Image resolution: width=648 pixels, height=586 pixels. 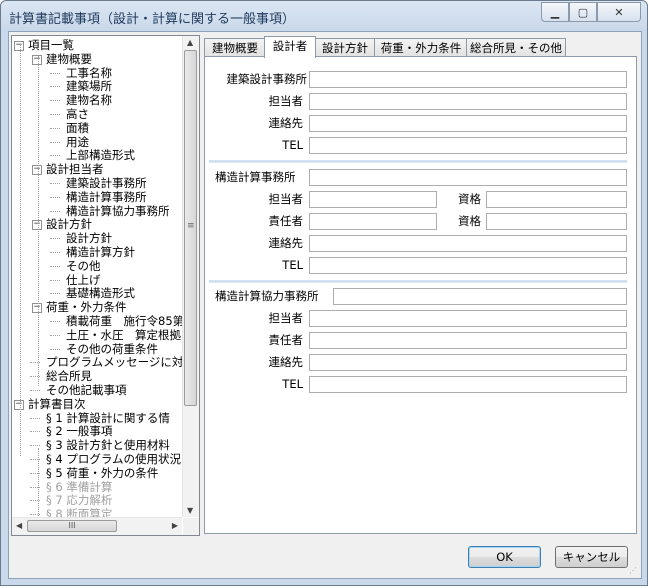 I want to click on tree-item: 総合所見, so click(x=69, y=376).